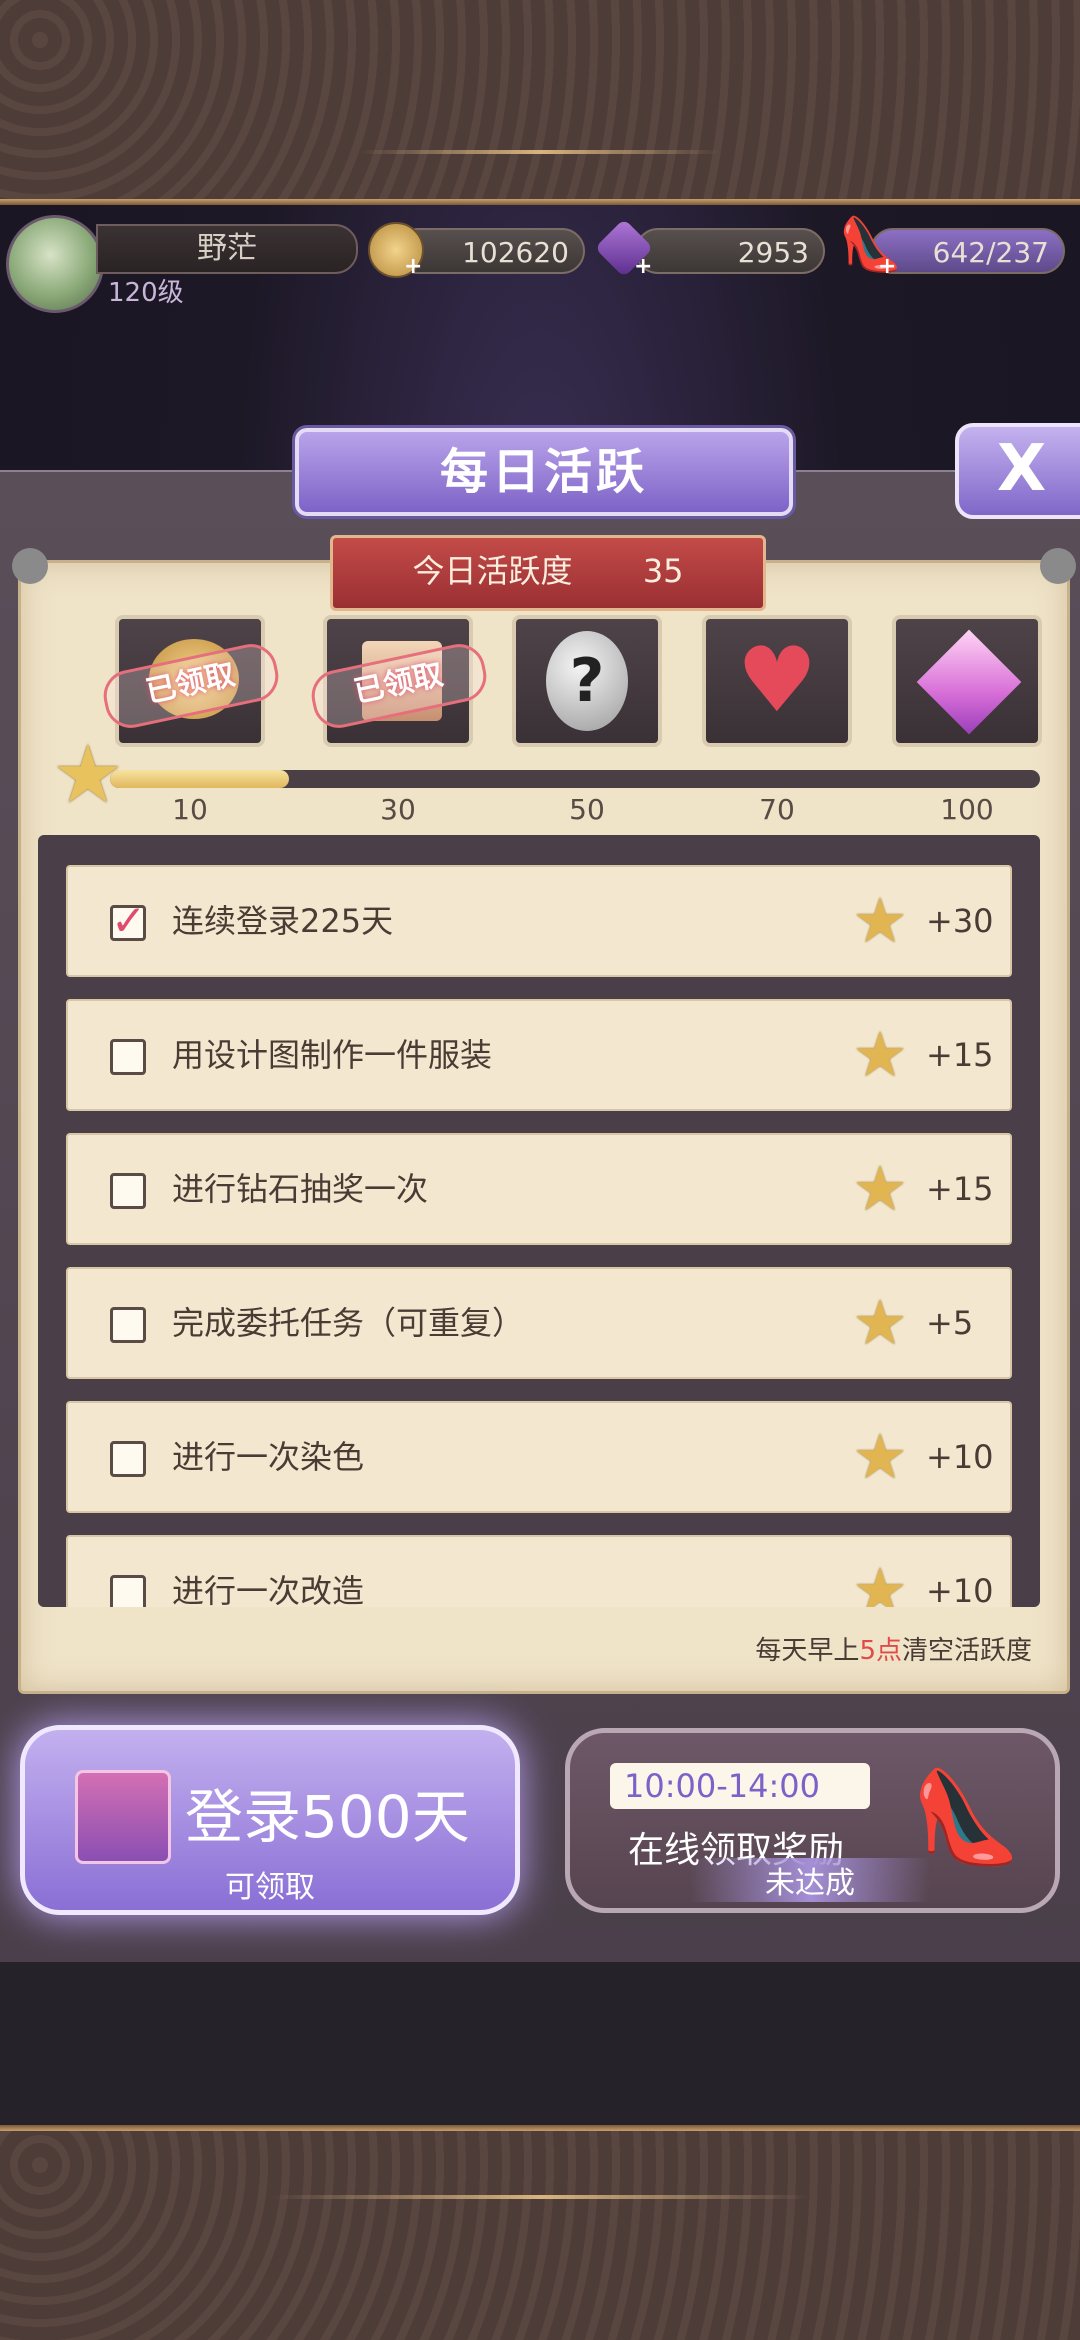  Describe the element at coordinates (539, 921) in the screenshot. I see `task-row: ✓ 连续登录225天 ★ +30` at that location.